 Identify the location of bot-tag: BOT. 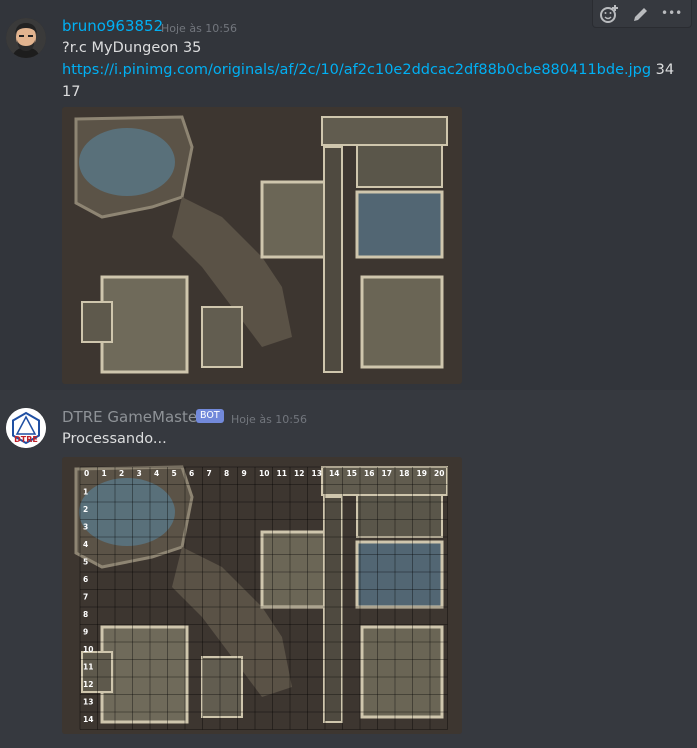
(210, 416).